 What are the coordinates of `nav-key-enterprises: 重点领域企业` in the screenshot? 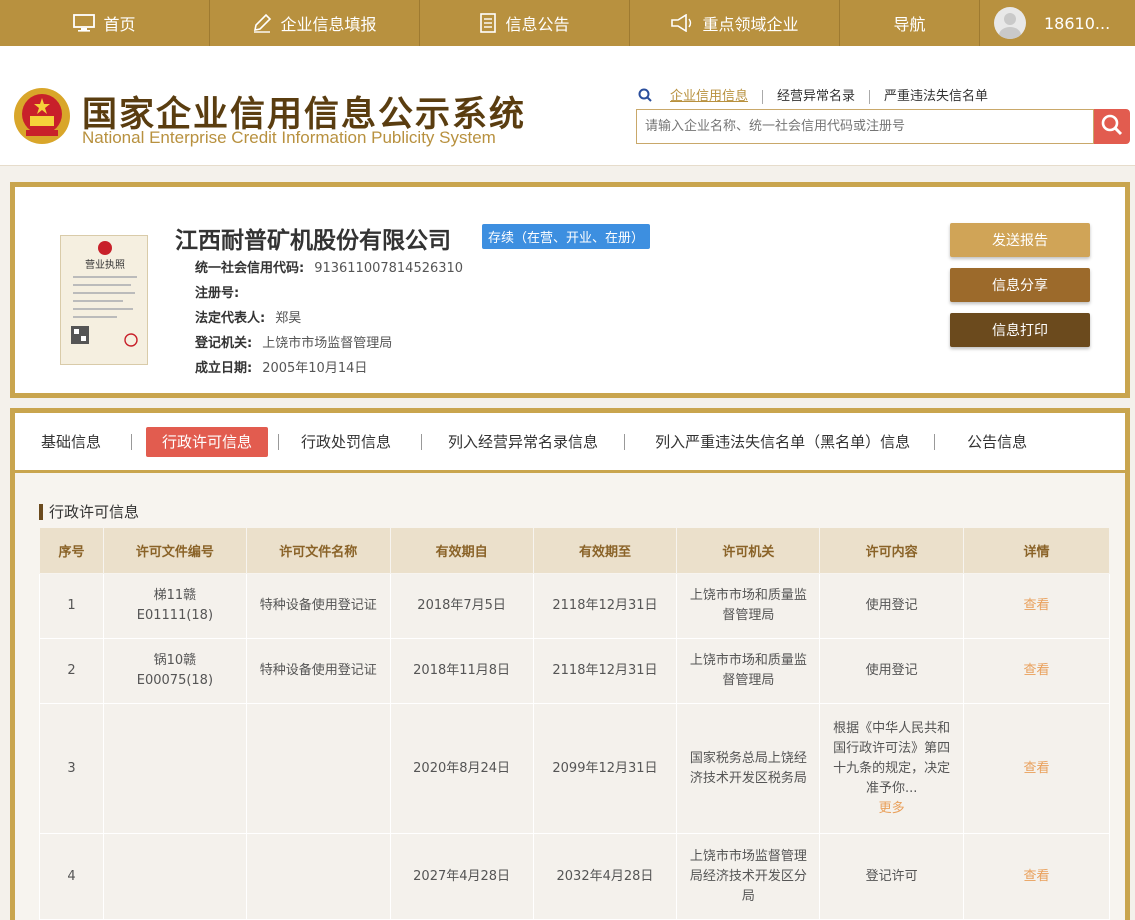 It's located at (735, 23).